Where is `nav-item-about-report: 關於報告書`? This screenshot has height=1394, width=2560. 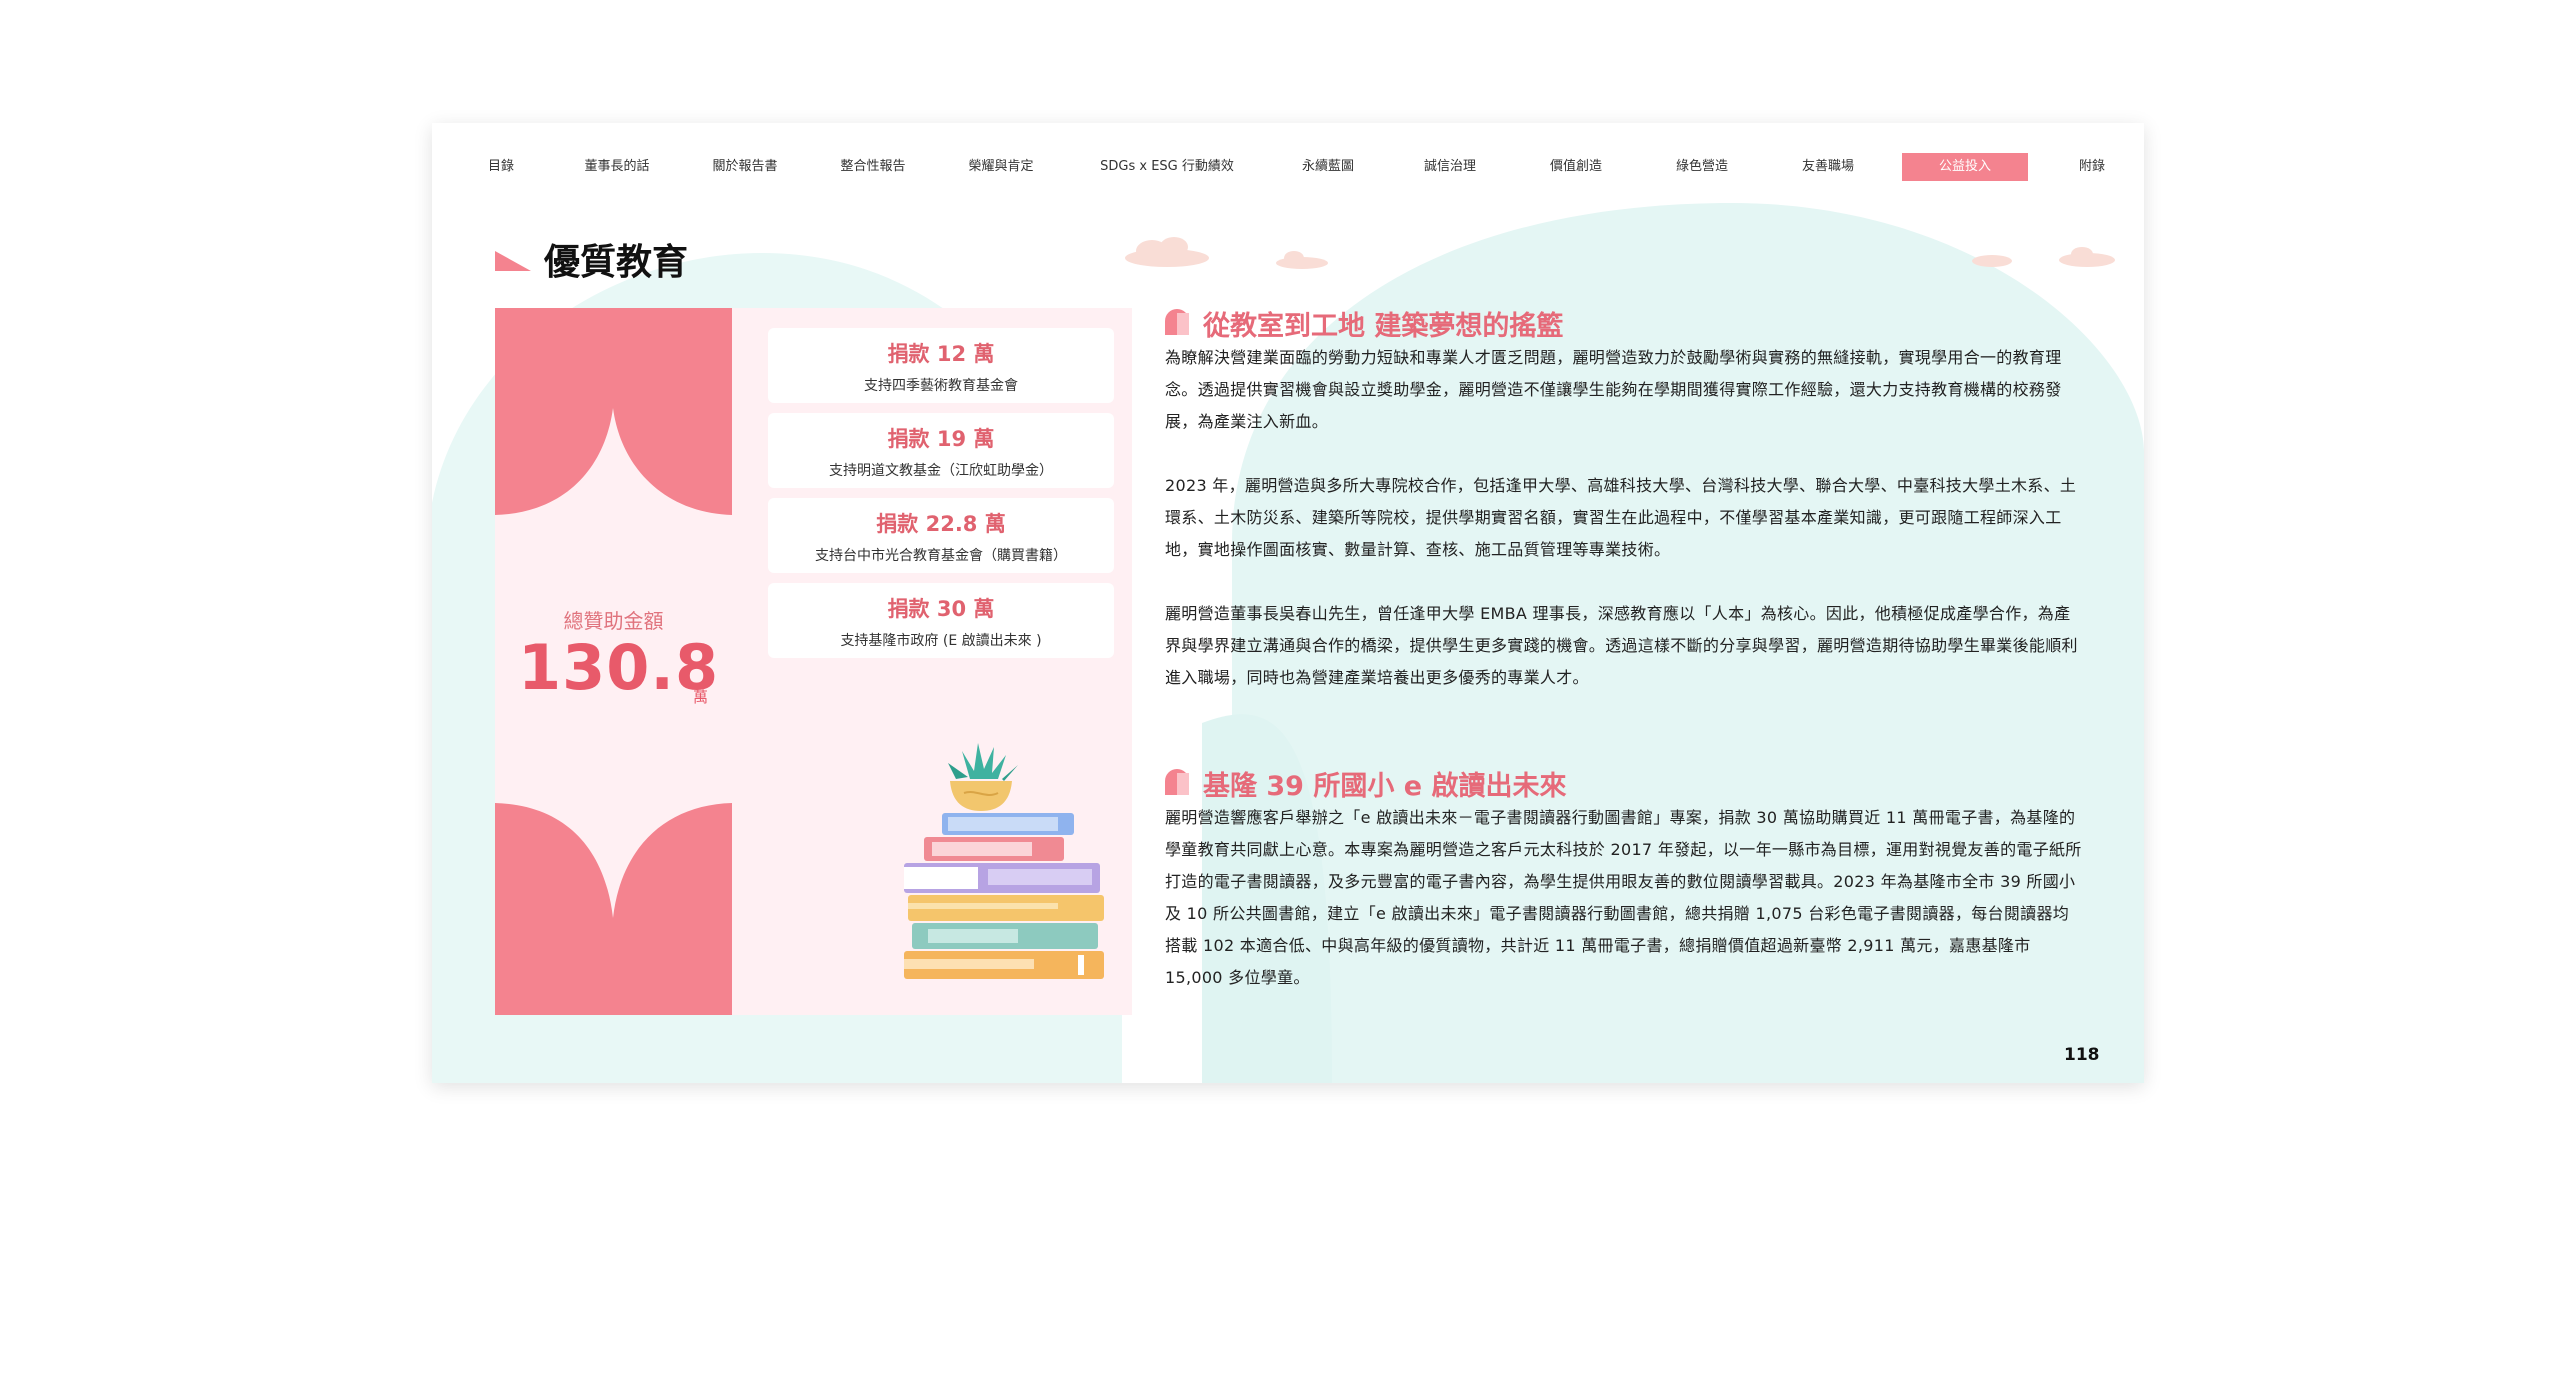 nav-item-about-report: 關於報告書 is located at coordinates (745, 167).